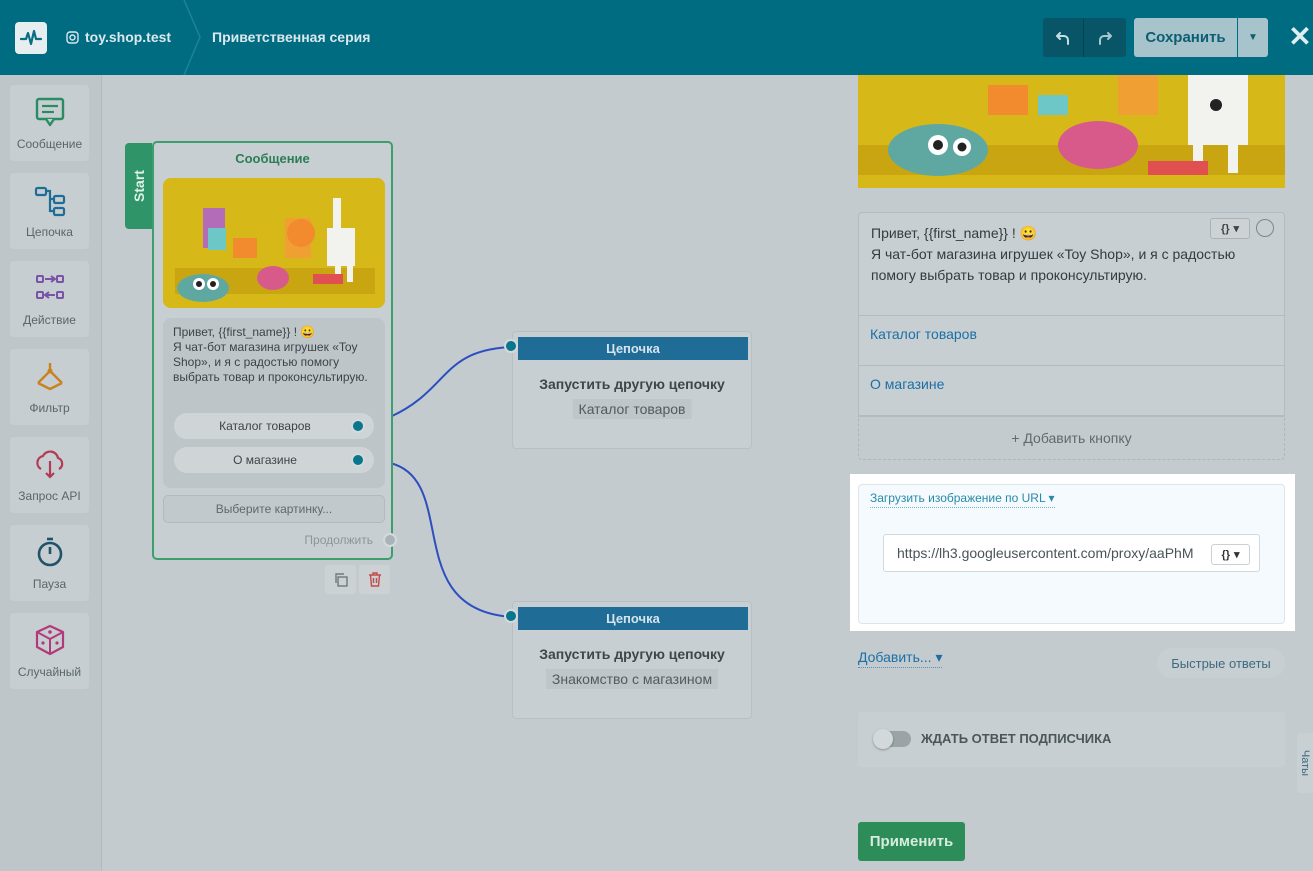 Image resolution: width=1313 pixels, height=871 pixels. I want to click on message-node-button-about: О магазине, so click(274, 460).